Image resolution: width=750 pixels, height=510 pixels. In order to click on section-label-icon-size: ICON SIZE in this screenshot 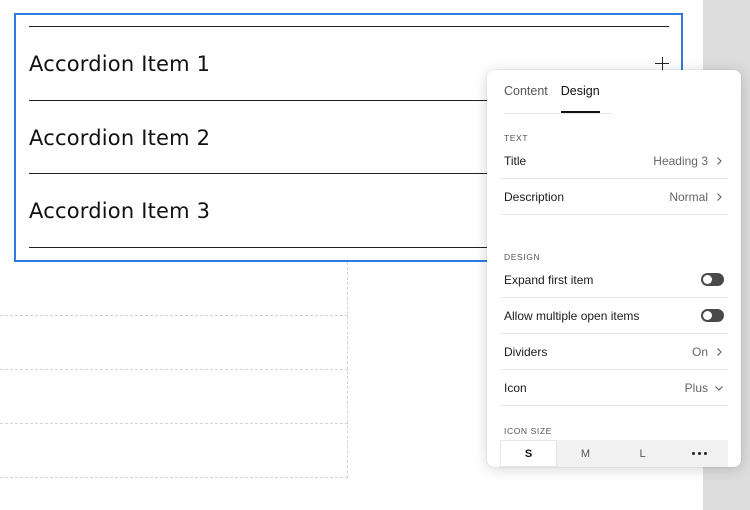, I will do `click(528, 431)`.